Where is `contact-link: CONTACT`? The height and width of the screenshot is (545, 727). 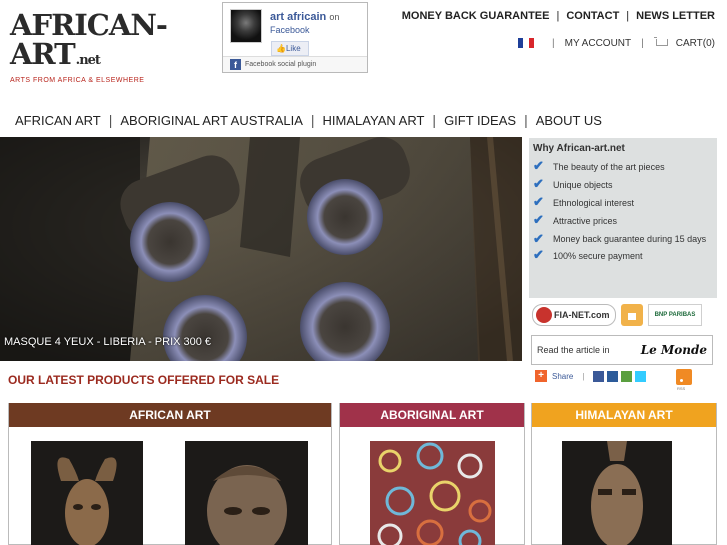
contact-link: CONTACT is located at coordinates (592, 16).